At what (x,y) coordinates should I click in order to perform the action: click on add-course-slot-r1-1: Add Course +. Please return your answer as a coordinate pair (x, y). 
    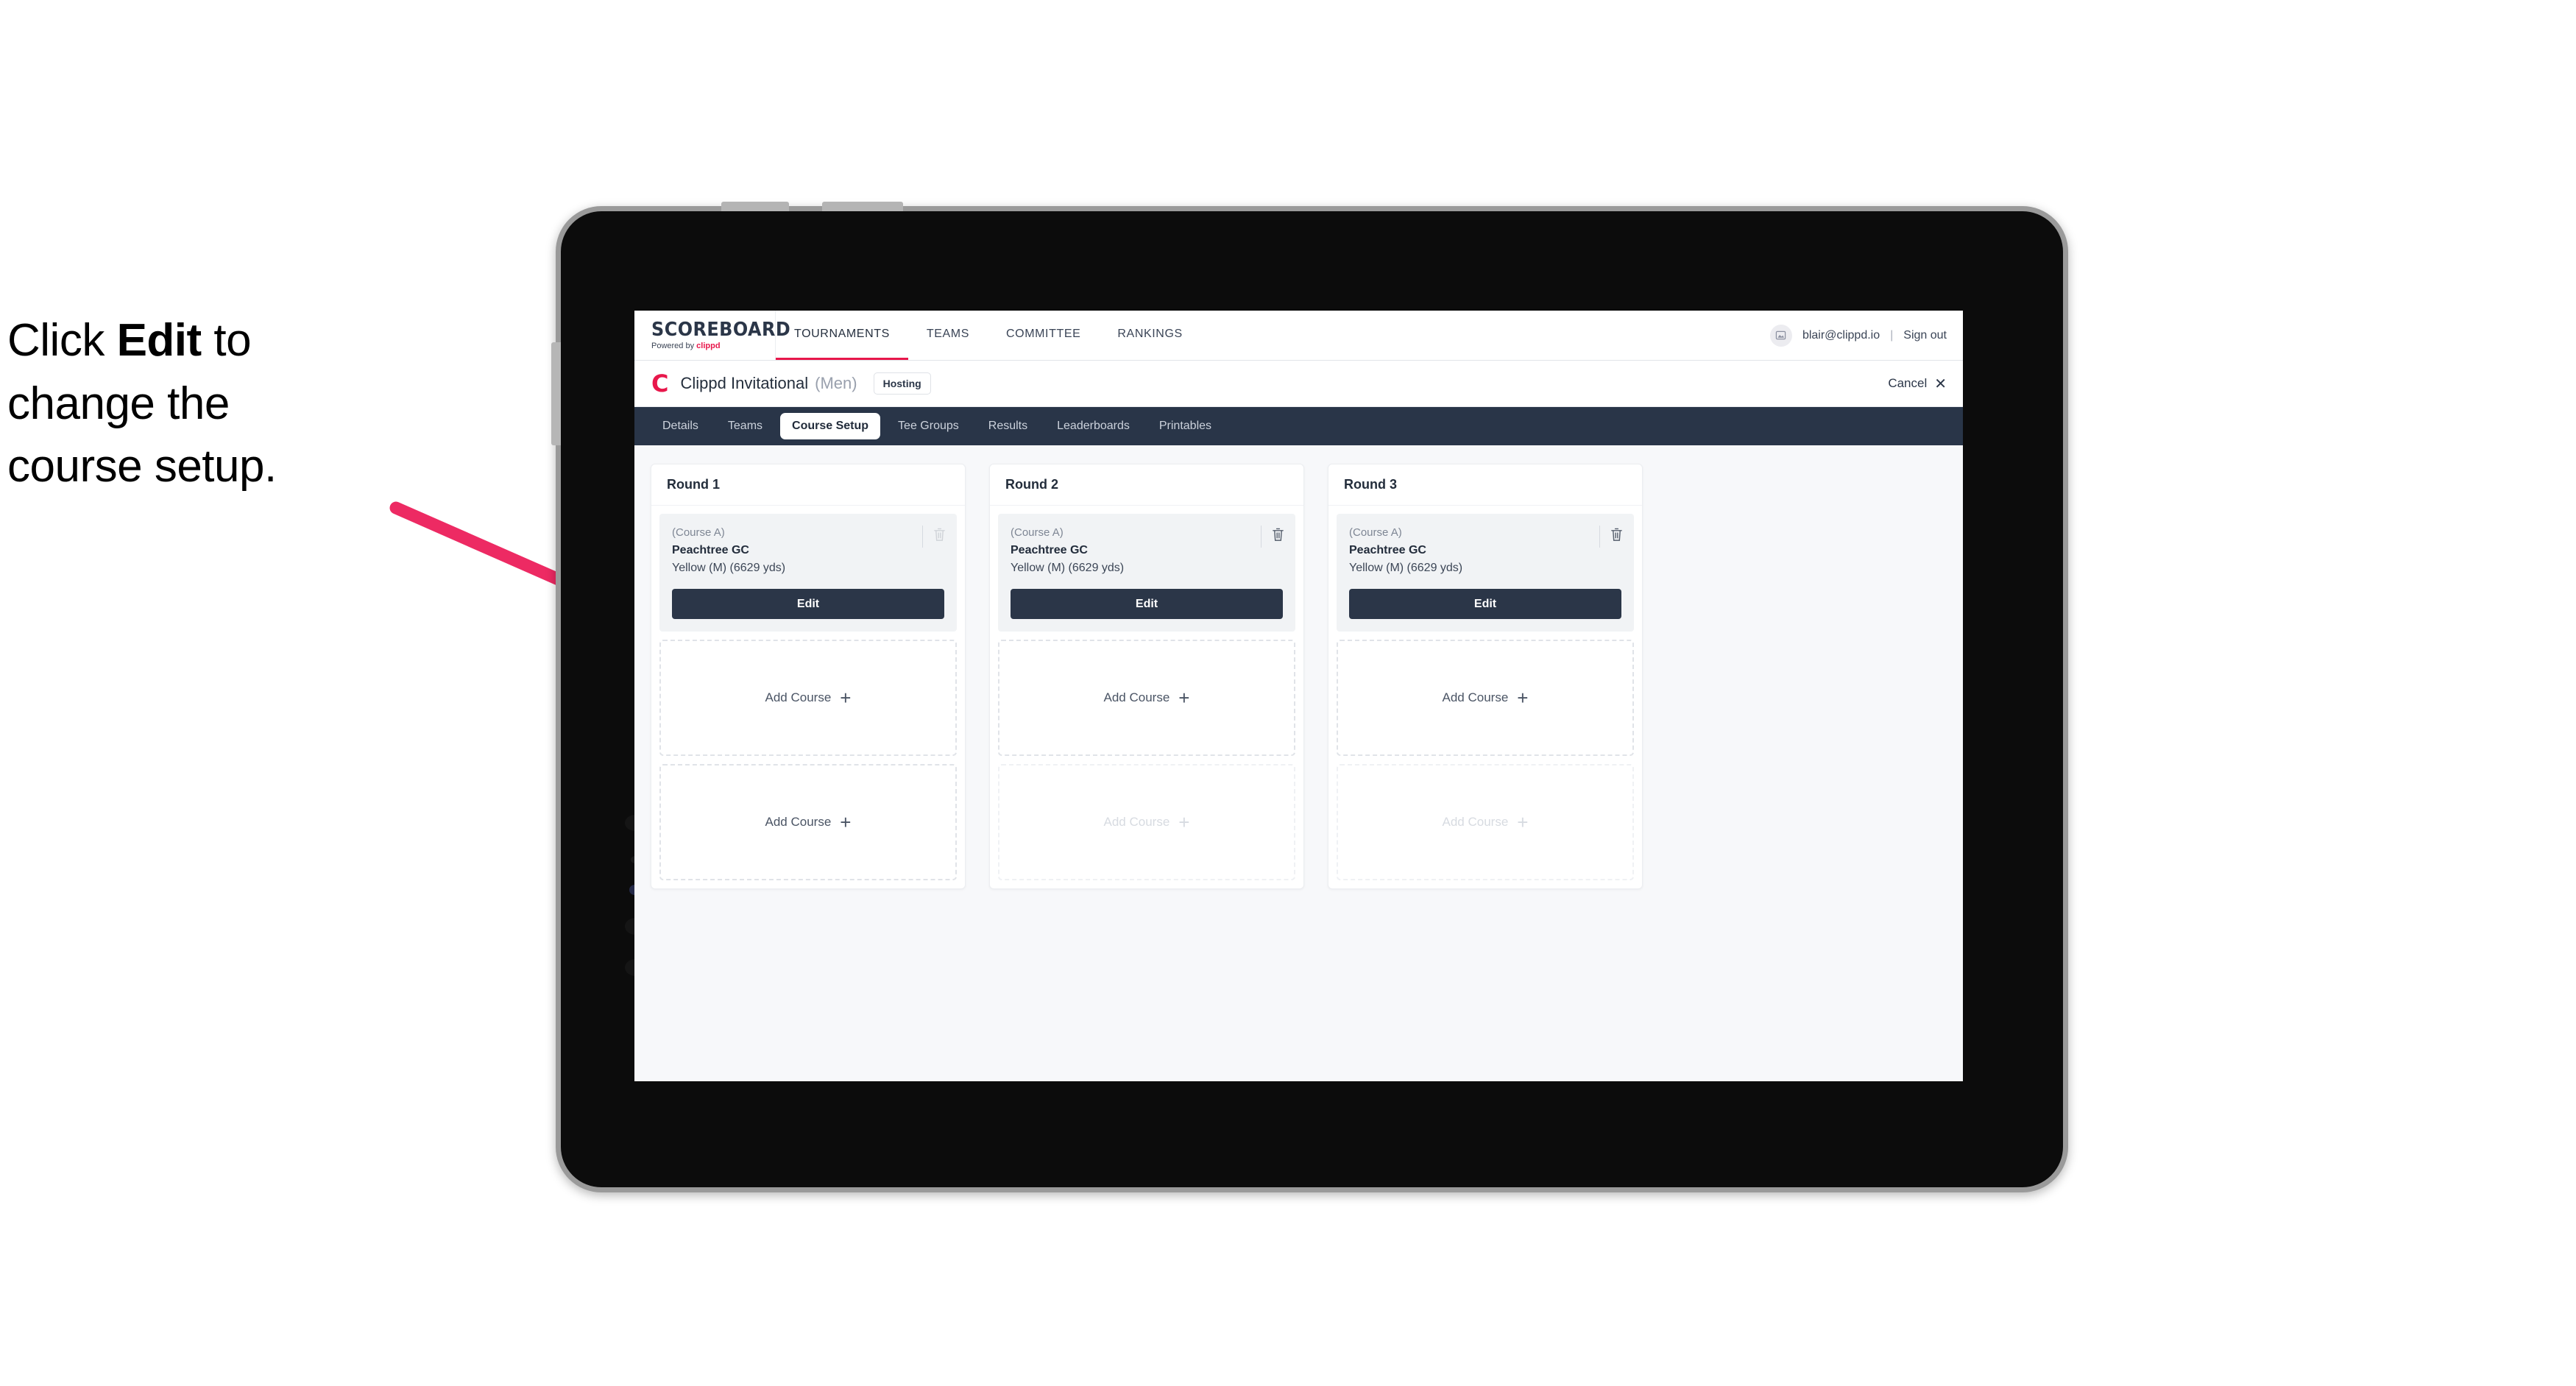
    Looking at the image, I should click on (808, 698).